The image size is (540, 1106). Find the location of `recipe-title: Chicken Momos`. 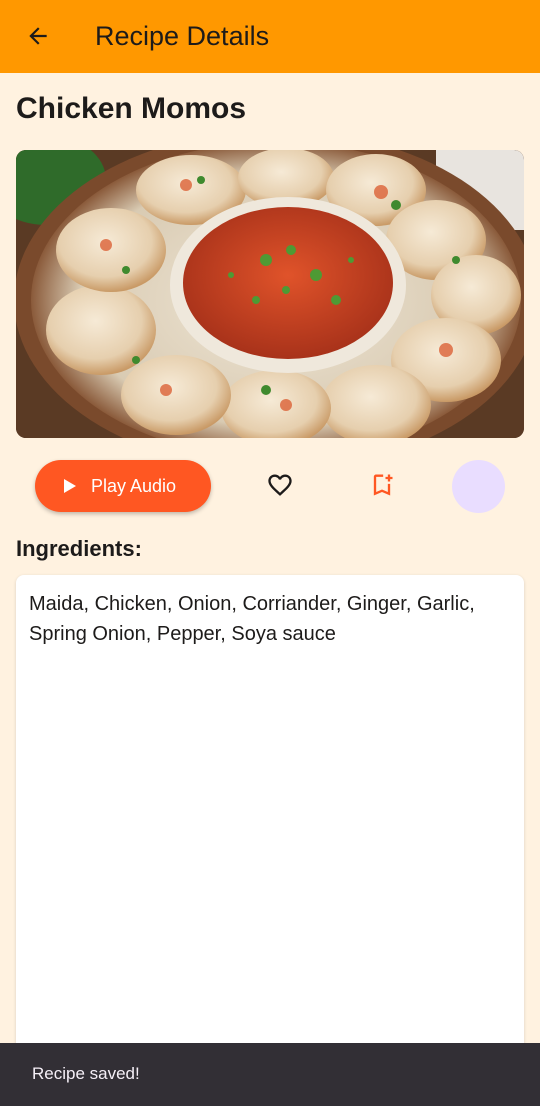

recipe-title: Chicken Momos is located at coordinates (131, 108).